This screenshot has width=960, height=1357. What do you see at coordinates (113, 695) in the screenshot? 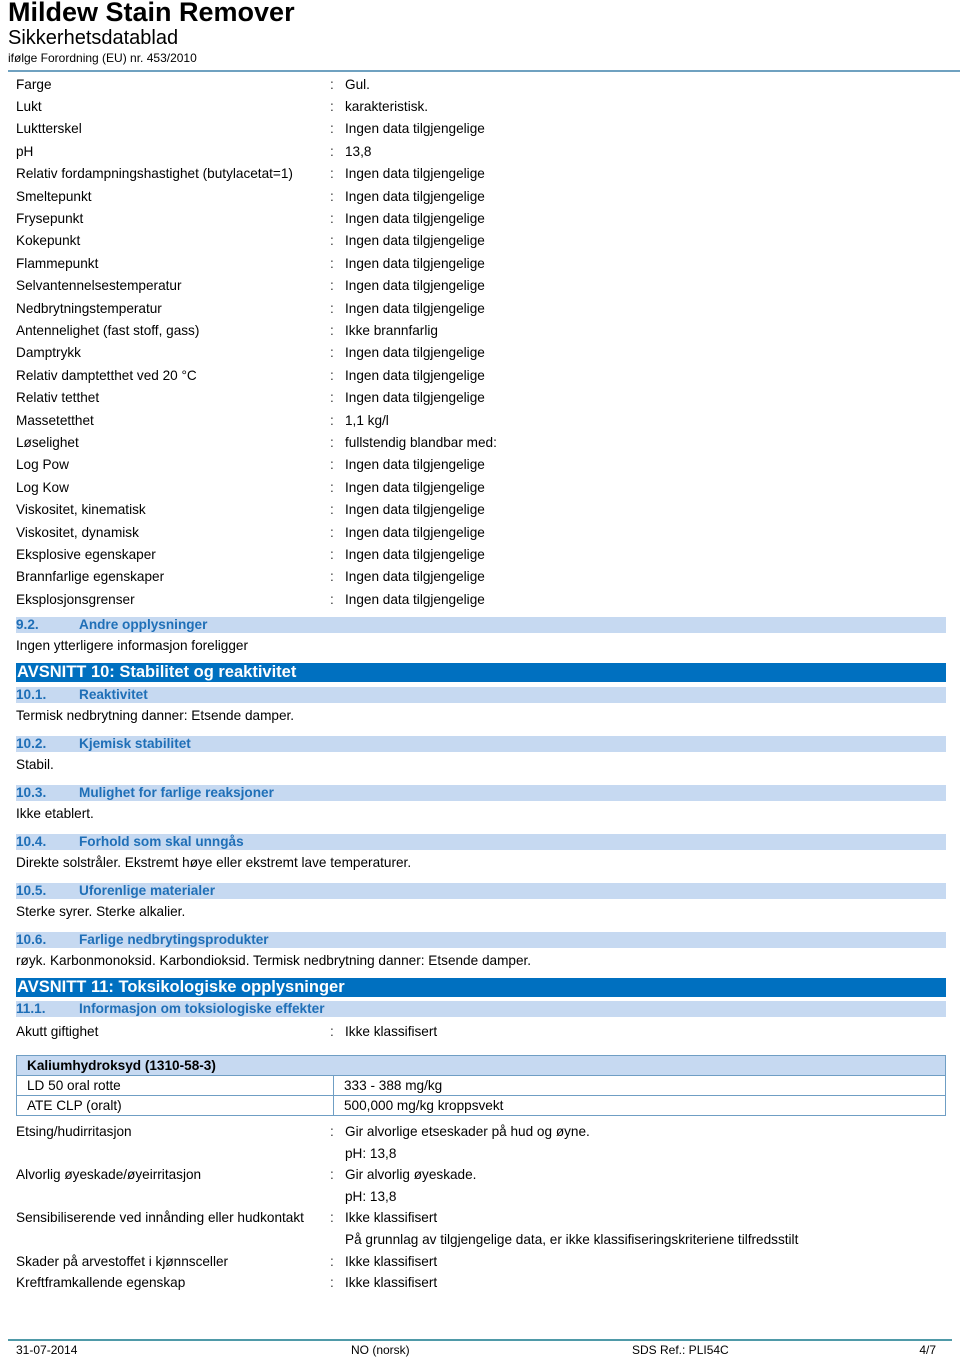
I see `subsection-title: Reaktivitet` at bounding box center [113, 695].